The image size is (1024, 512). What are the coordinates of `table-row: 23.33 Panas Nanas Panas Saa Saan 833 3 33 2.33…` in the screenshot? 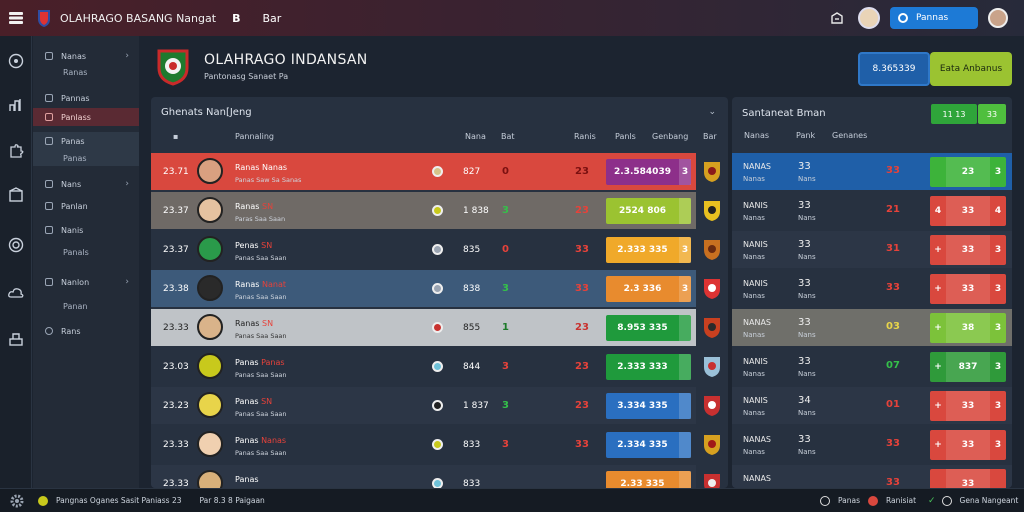 It's located at (423, 444).